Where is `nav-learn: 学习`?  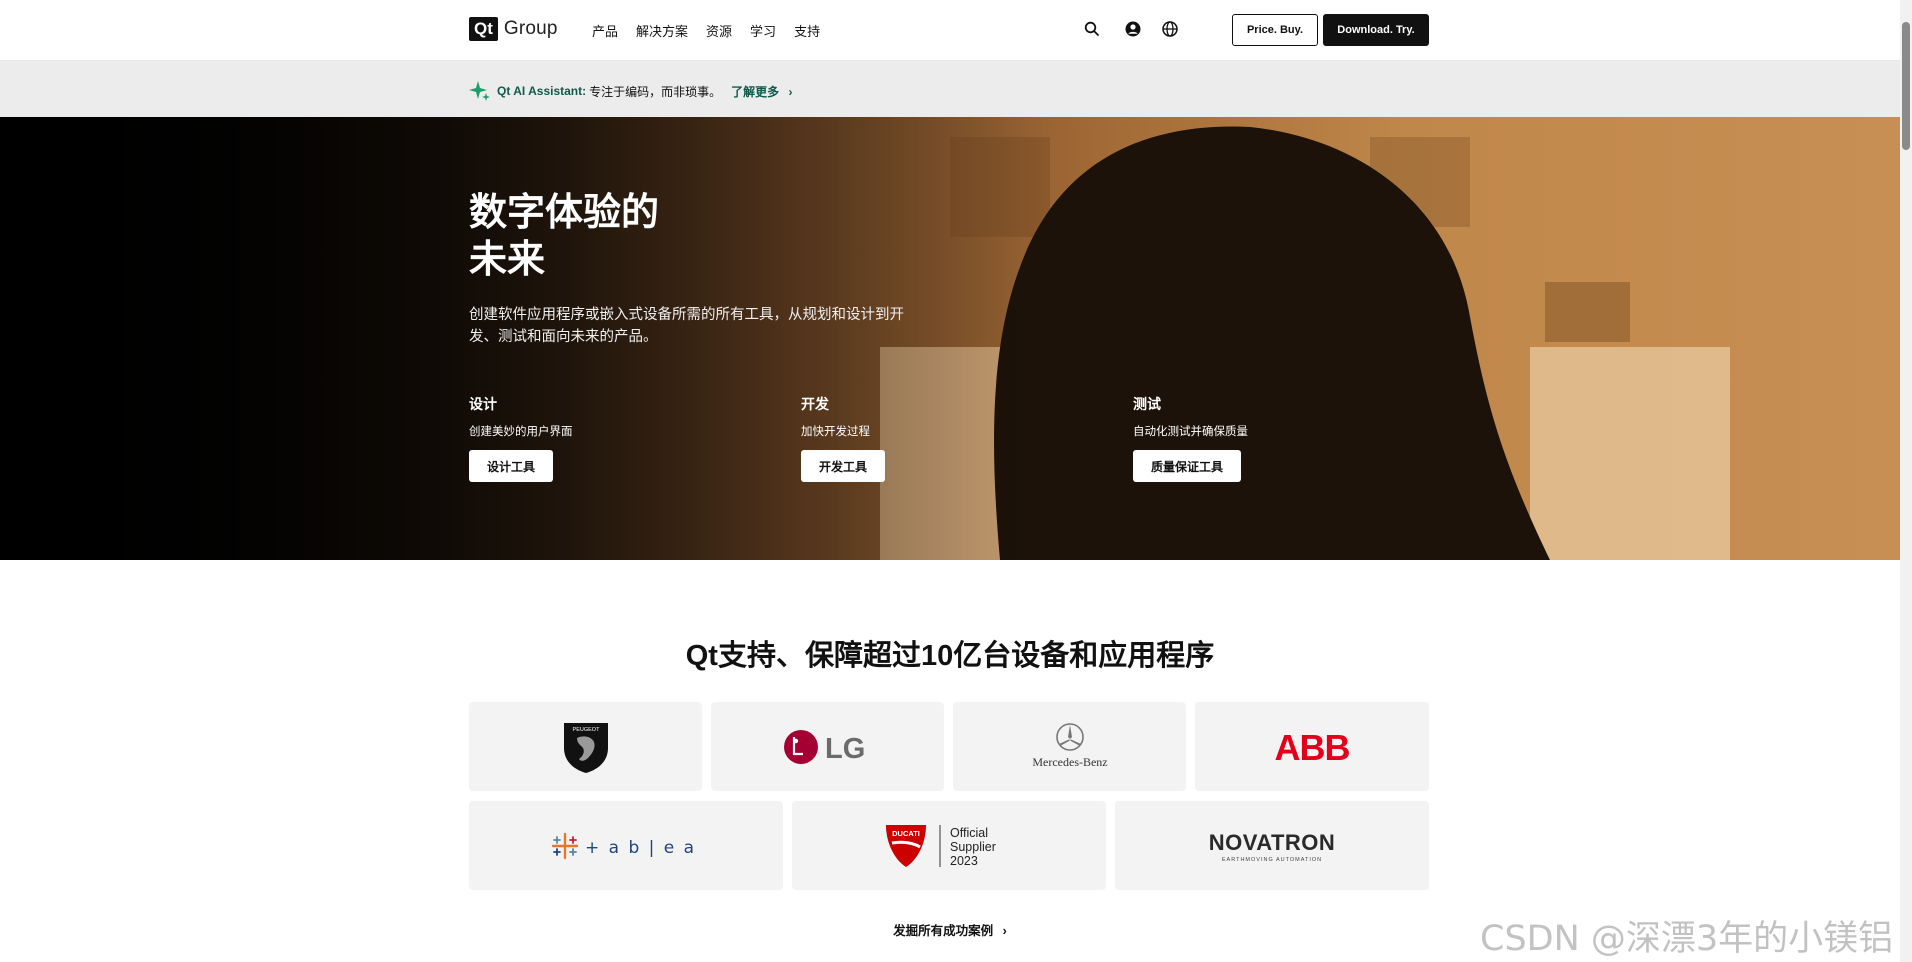 nav-learn: 学习 is located at coordinates (763, 30).